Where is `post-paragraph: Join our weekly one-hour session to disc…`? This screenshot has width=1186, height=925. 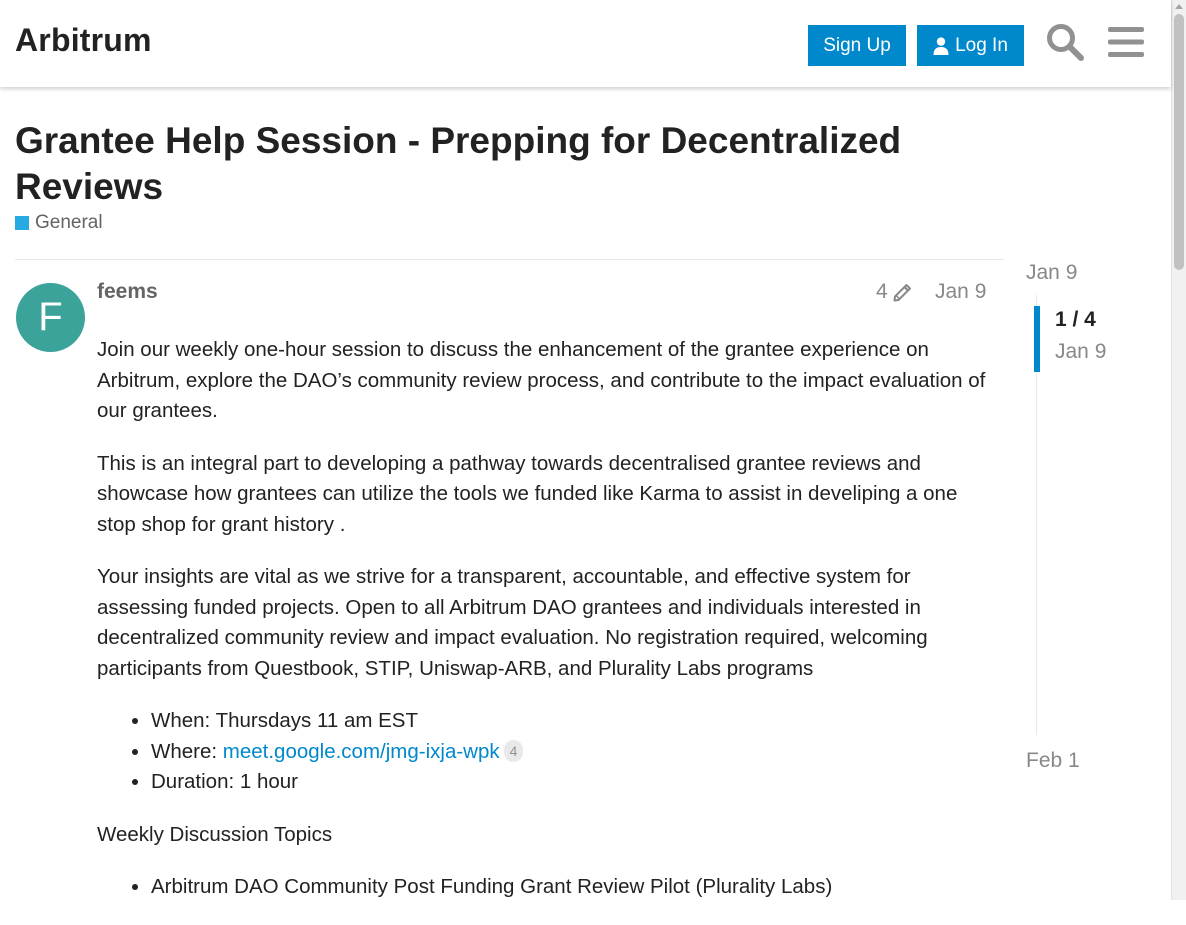 post-paragraph: Join our weekly one-hour session to disc… is located at coordinates (541, 380).